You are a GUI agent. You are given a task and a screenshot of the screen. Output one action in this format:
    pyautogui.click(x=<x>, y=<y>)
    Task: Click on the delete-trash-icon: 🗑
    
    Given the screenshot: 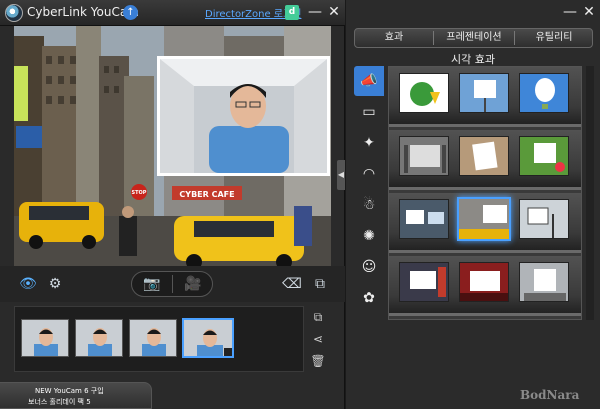 What is the action you would take?
    pyautogui.click(x=318, y=361)
    